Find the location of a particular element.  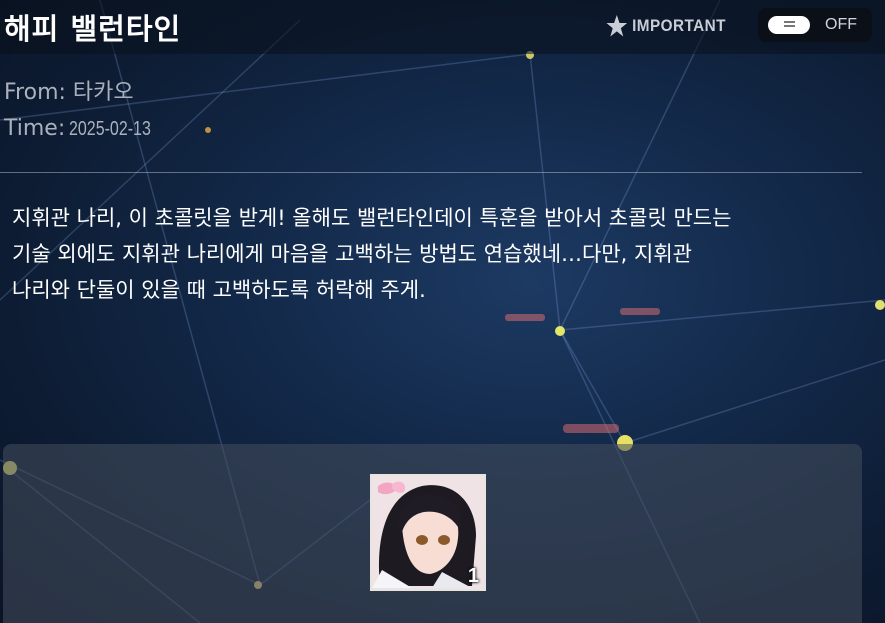

mail-title: 해피 밸런타인 is located at coordinates (93, 29).